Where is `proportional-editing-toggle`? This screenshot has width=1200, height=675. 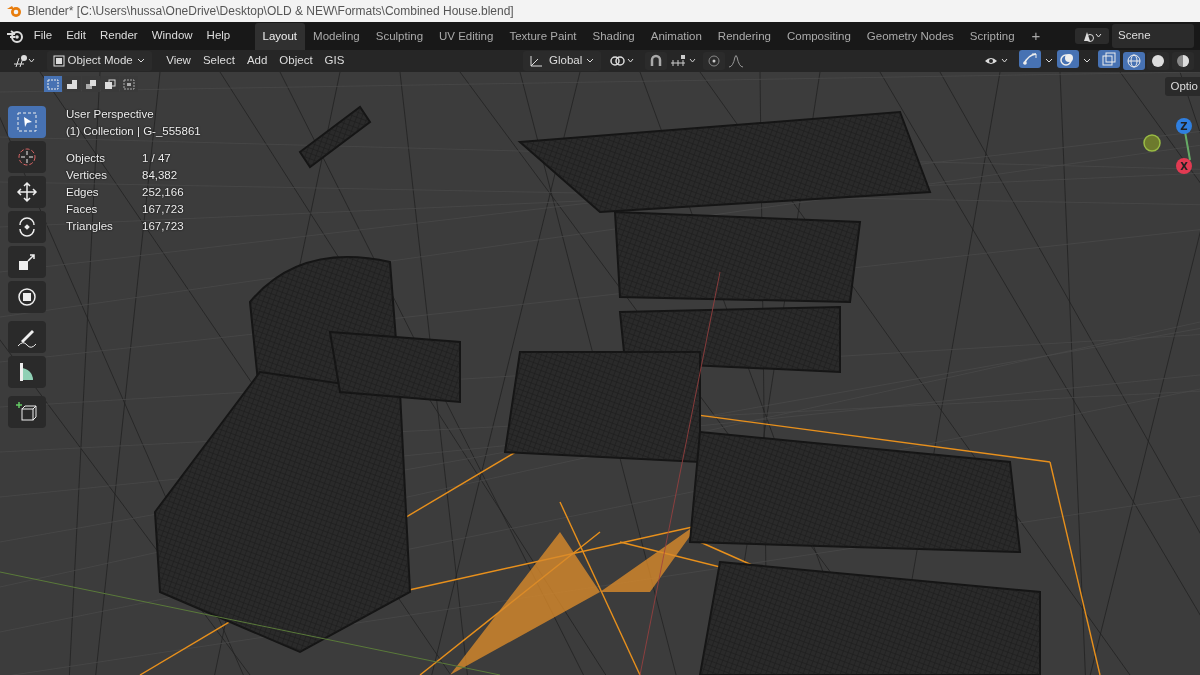
proportional-editing-toggle is located at coordinates (713, 61).